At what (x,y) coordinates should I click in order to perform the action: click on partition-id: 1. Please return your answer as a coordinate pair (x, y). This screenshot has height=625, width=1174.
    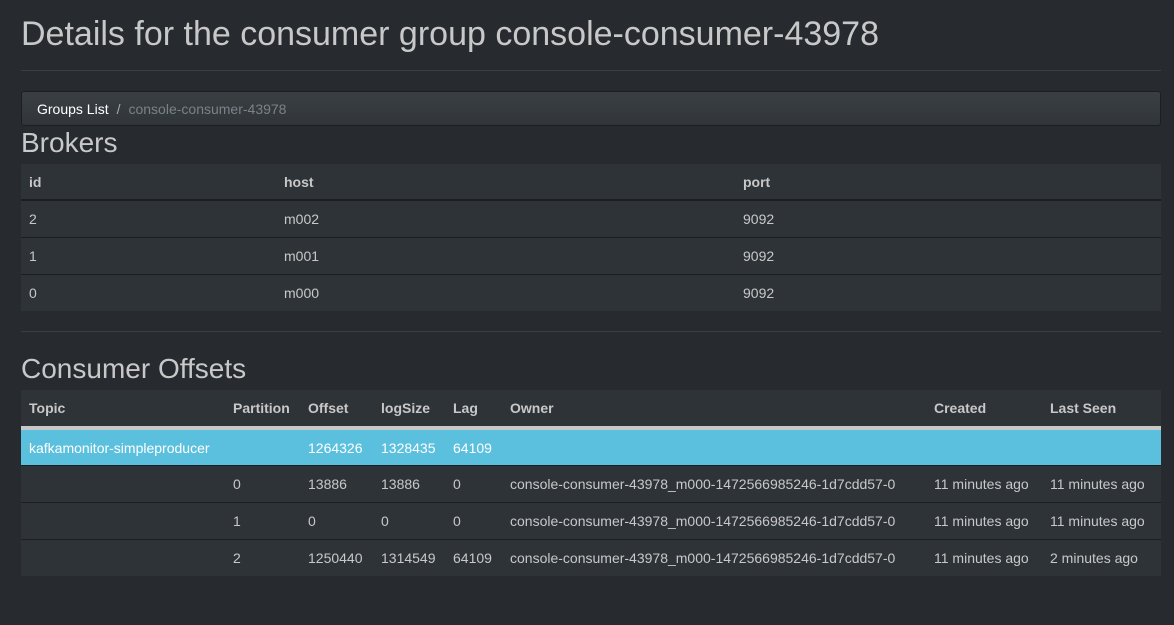
    Looking at the image, I should click on (262, 521).